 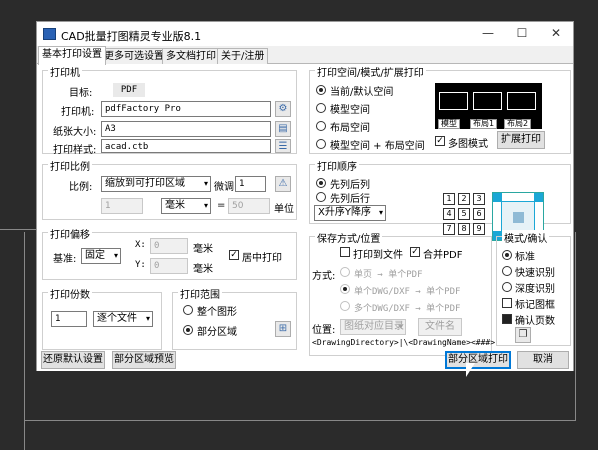 I want to click on close-button: ✕, so click(x=556, y=34).